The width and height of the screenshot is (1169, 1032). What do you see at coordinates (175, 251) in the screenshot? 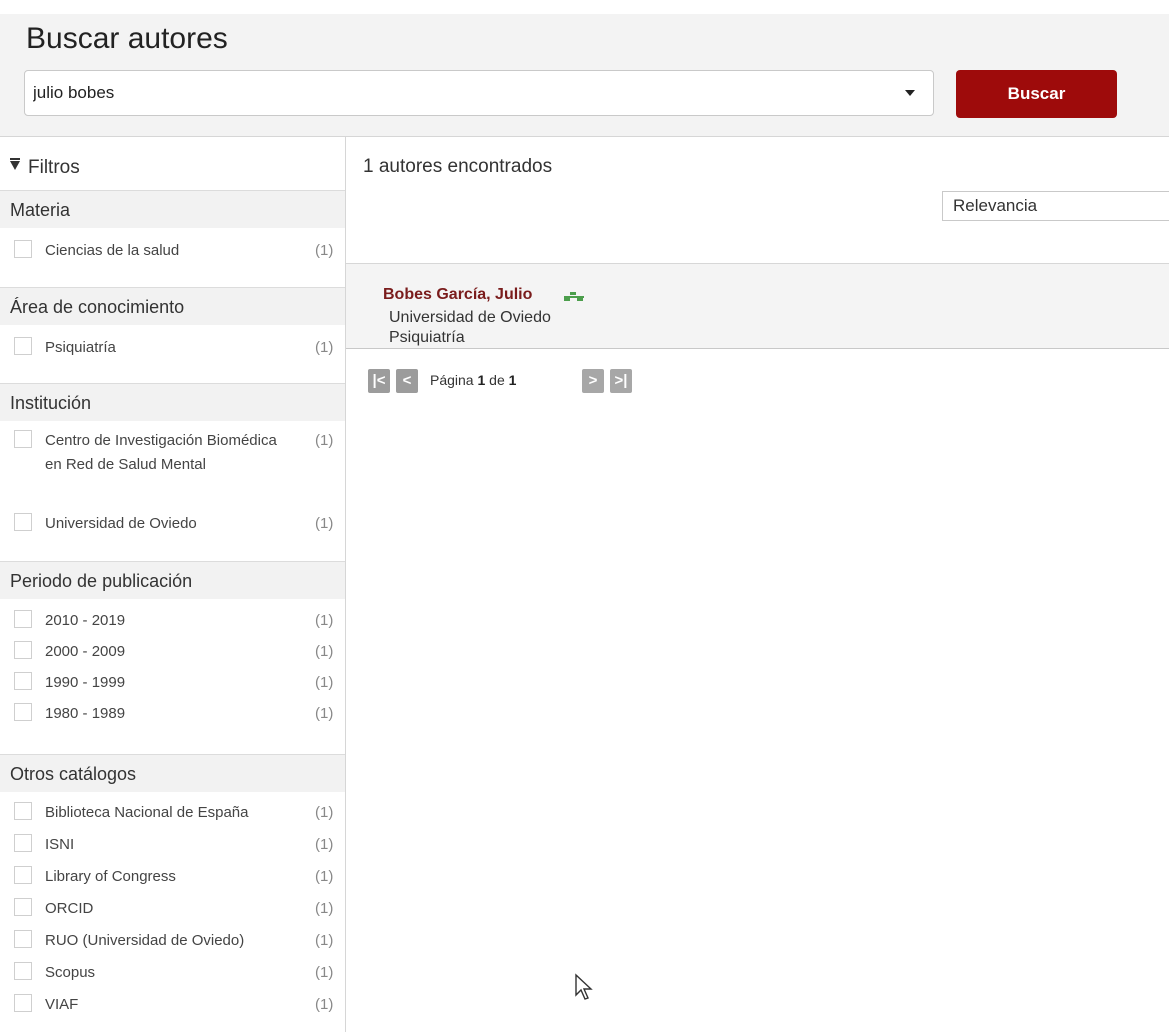
I see `facet-item-label: Ciencias de la salud` at bounding box center [175, 251].